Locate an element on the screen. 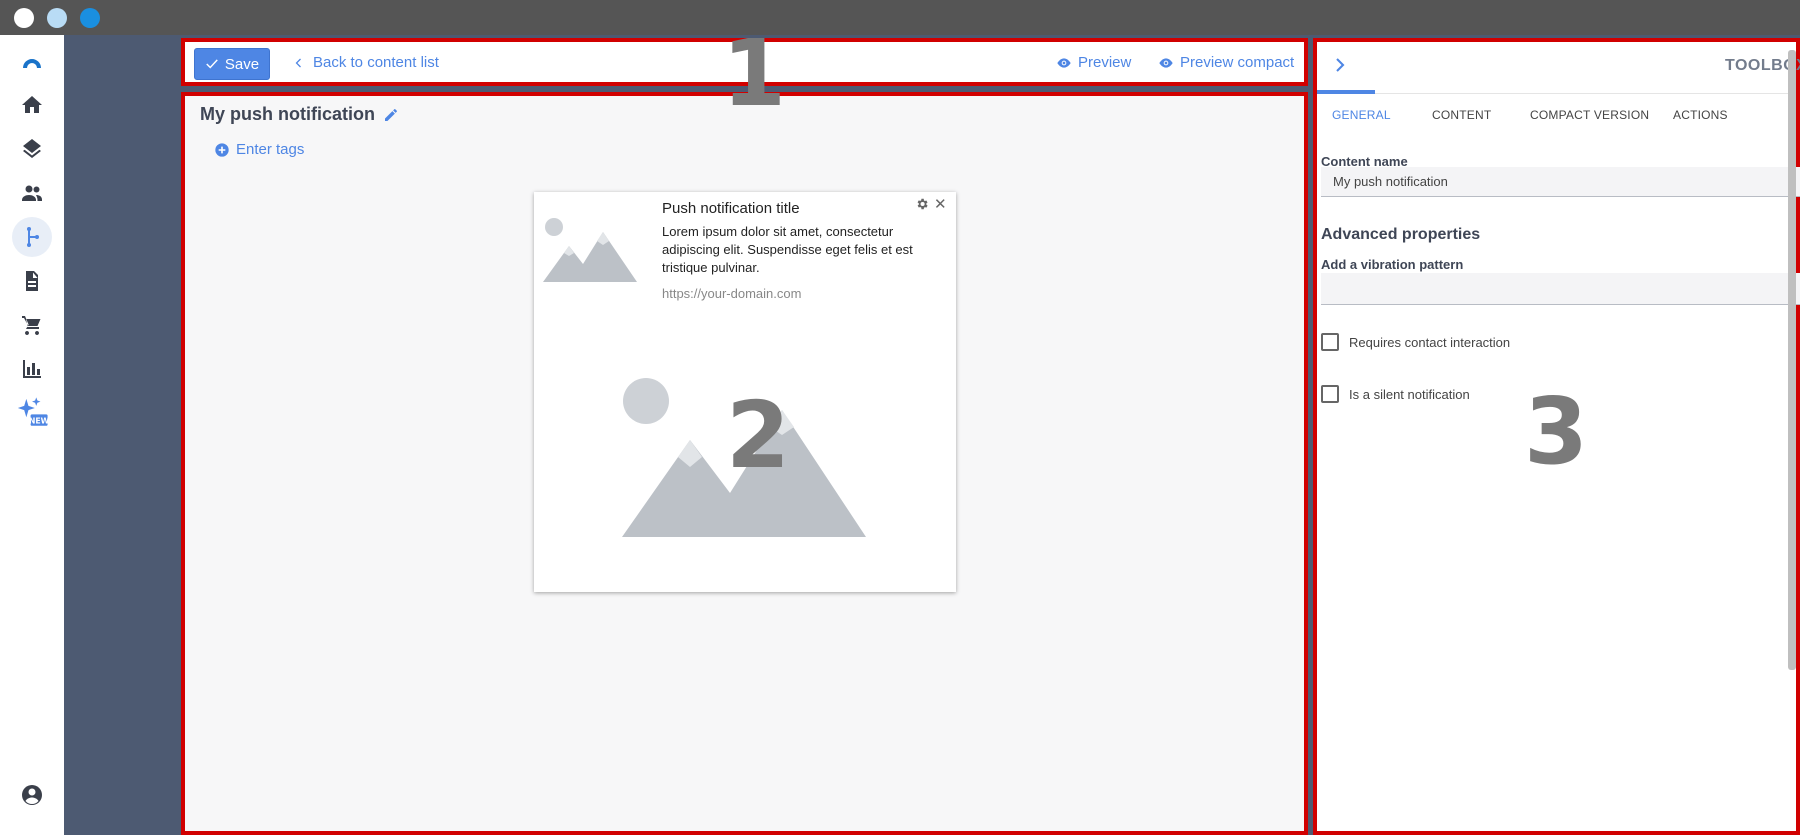 The width and height of the screenshot is (1800, 835). region-number-1: 1 is located at coordinates (754, 73).